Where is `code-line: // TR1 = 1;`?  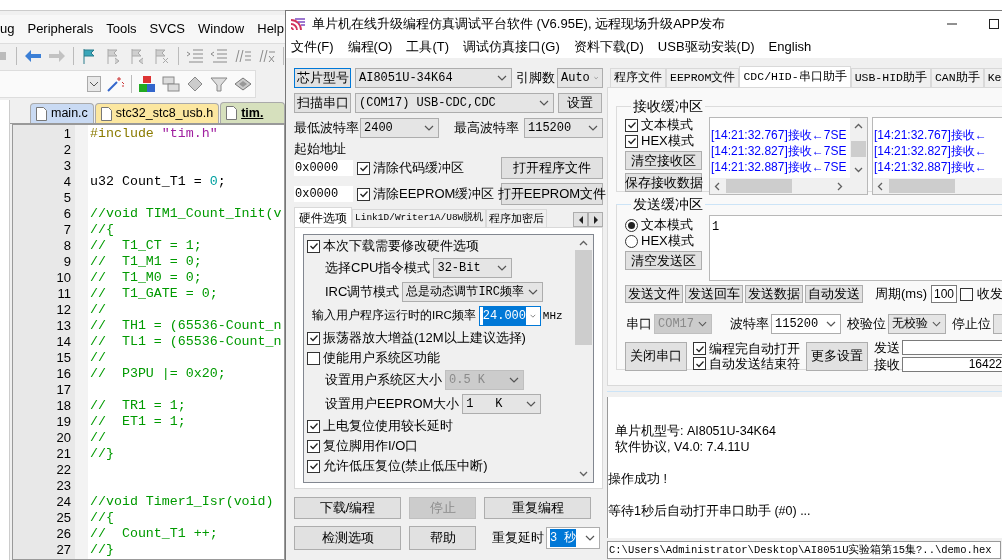 code-line: // TR1 = 1; is located at coordinates (137, 406).